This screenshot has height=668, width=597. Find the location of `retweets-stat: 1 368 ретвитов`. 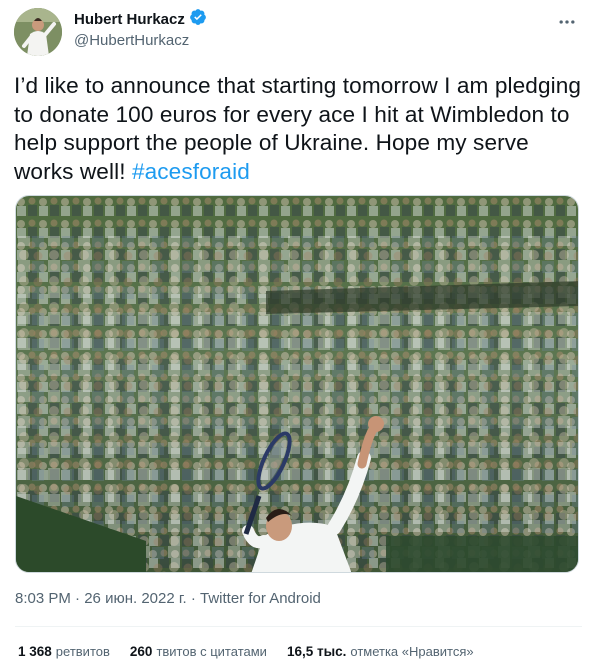

retweets-stat: 1 368 ретвитов is located at coordinates (64, 651).